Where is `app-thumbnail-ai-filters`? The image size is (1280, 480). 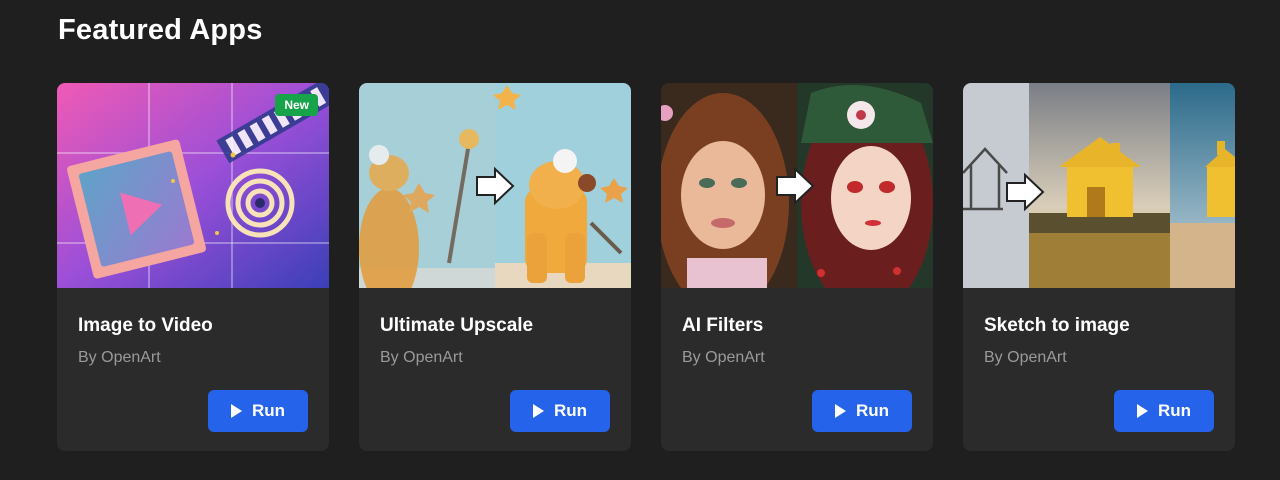
app-thumbnail-ai-filters is located at coordinates (797, 185).